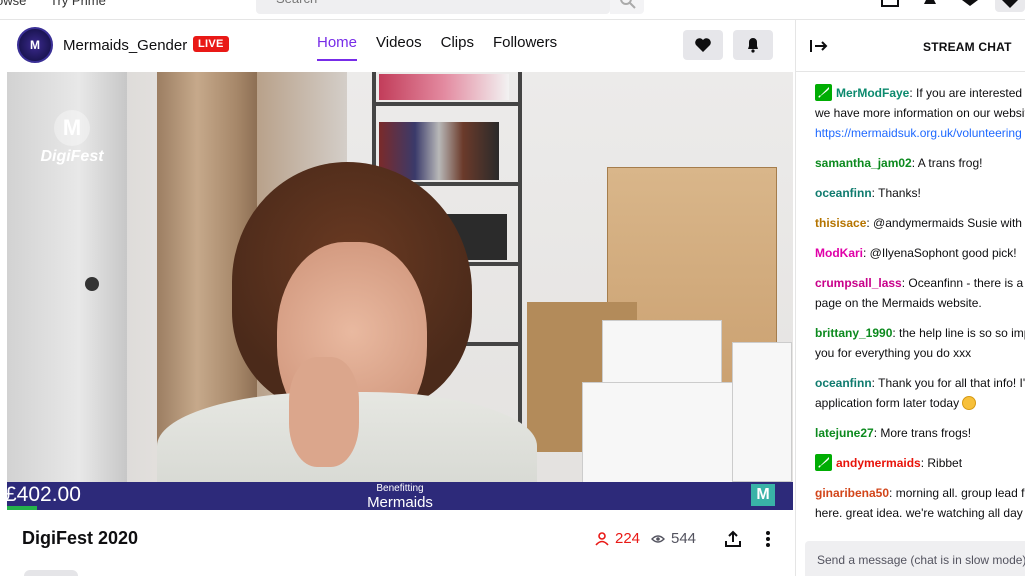  I want to click on donation-banner: £402.00 Benefitting Mermaids M, so click(400, 496).